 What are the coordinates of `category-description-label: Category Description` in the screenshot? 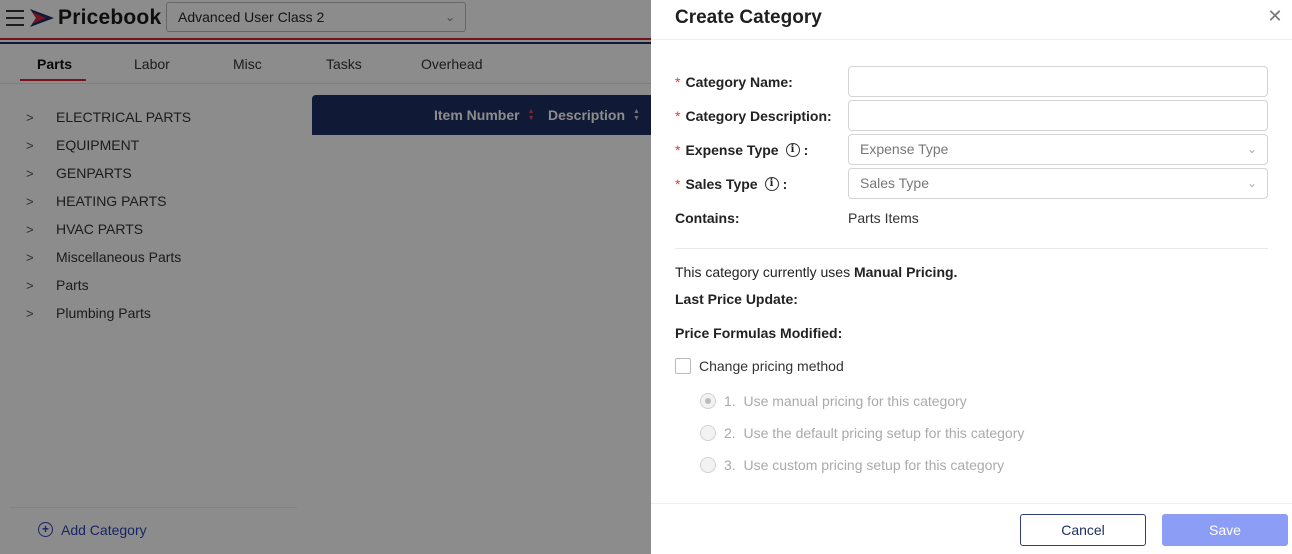 It's located at (756, 115).